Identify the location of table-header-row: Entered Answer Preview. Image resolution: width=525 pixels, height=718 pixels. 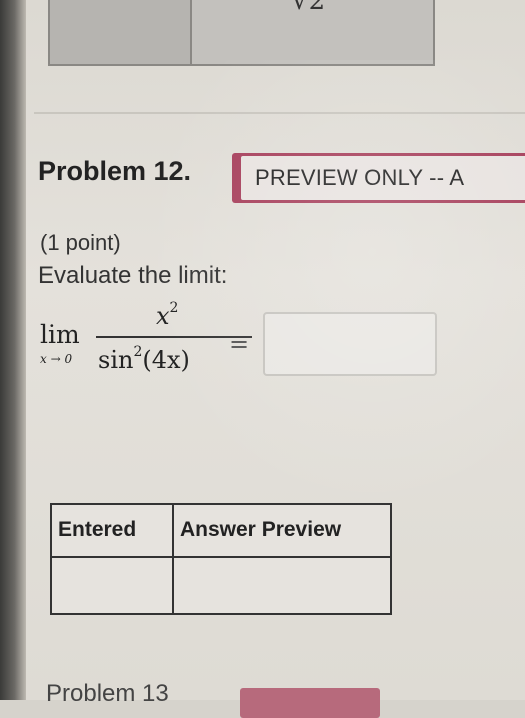
(221, 530).